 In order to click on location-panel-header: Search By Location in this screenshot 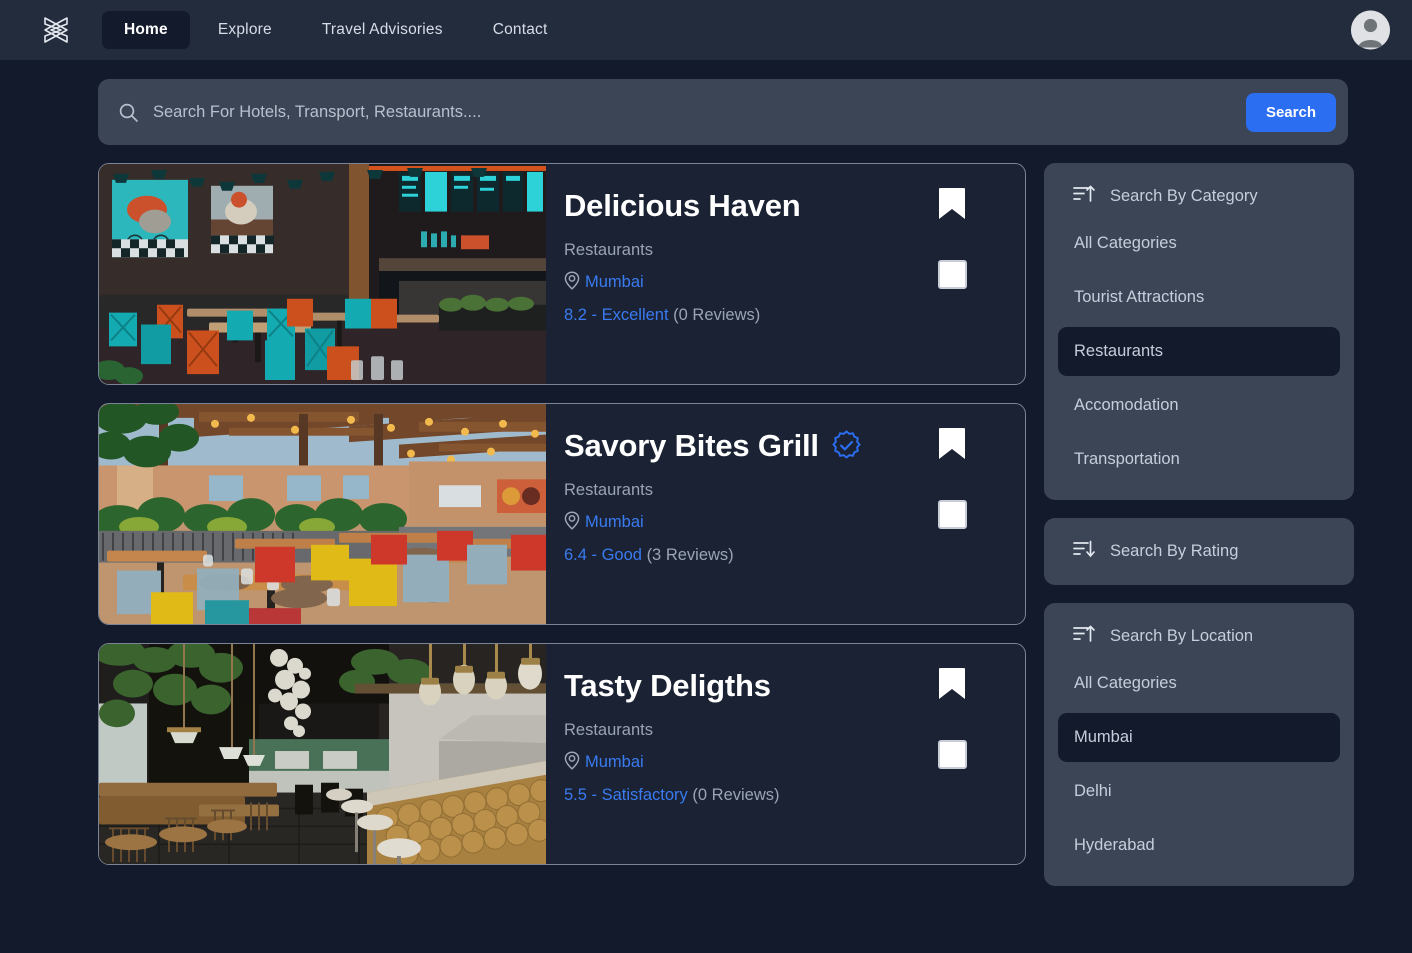, I will do `click(1199, 636)`.